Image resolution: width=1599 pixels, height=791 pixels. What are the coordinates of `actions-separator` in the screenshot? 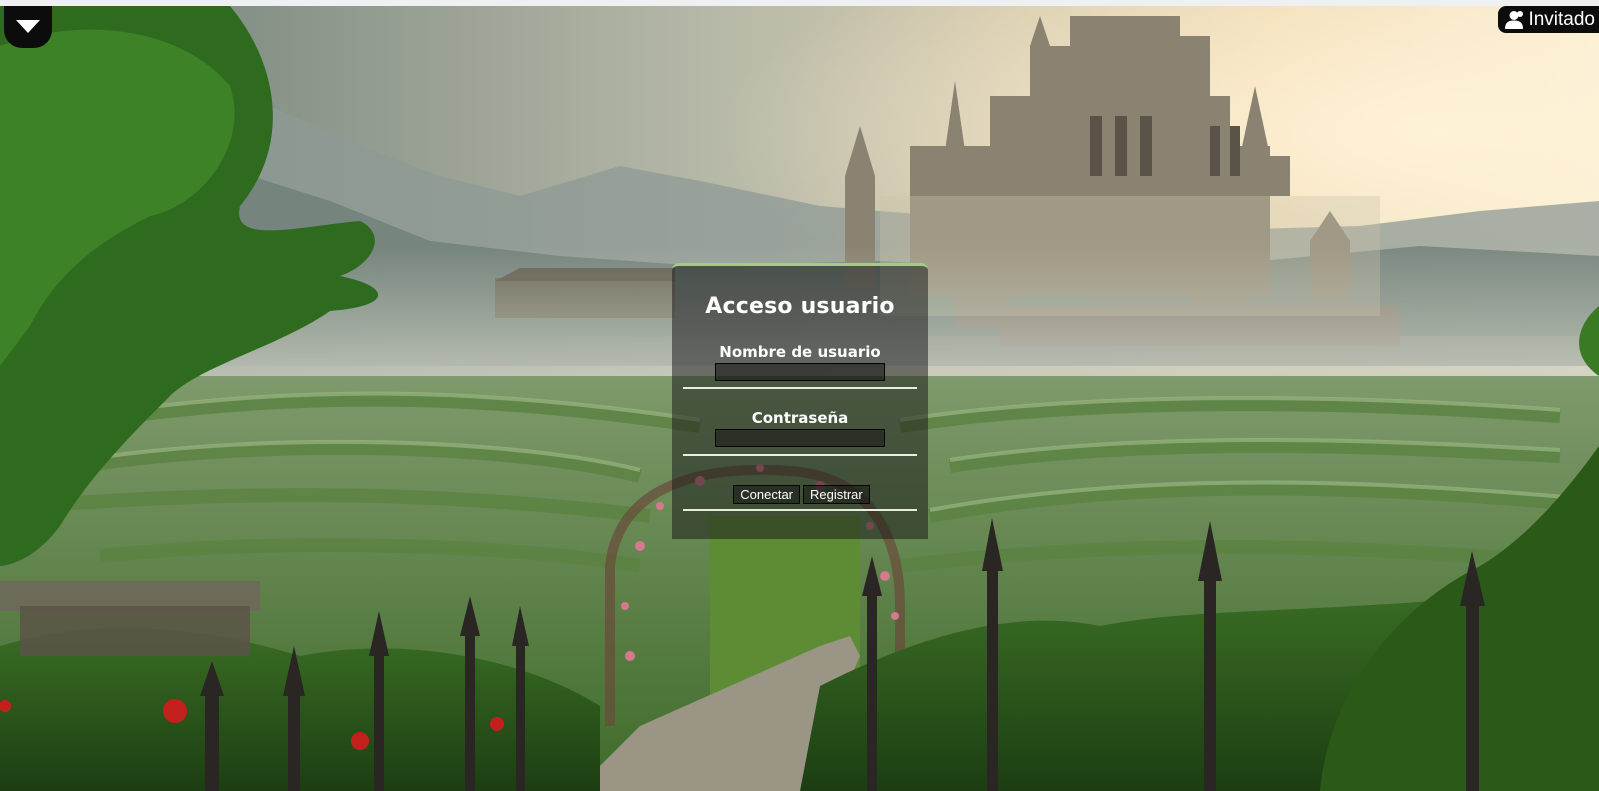 It's located at (800, 510).